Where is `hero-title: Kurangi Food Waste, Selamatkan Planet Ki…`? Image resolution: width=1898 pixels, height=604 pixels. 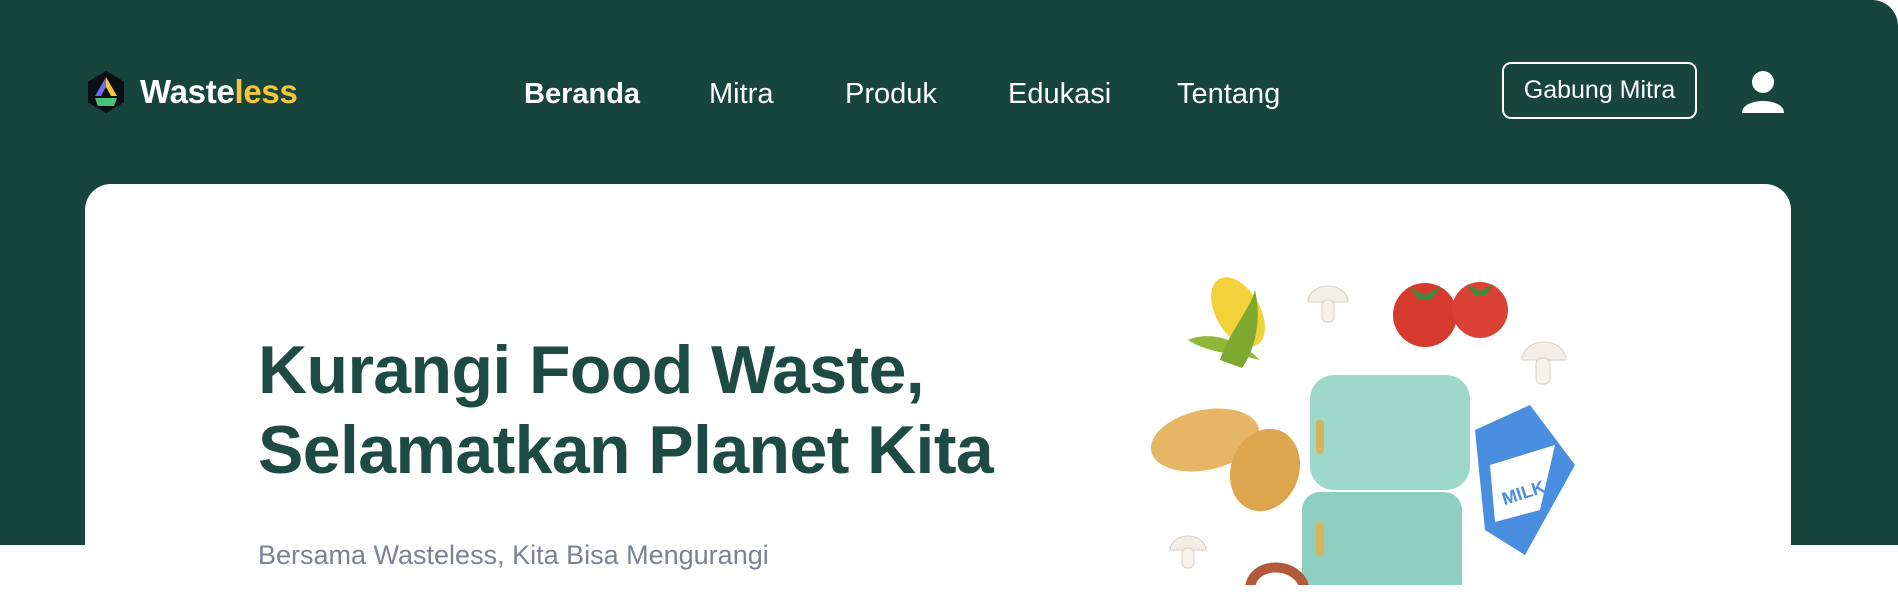
hero-title: Kurangi Food Waste, Selamatkan Planet Ki… is located at coordinates (626, 410).